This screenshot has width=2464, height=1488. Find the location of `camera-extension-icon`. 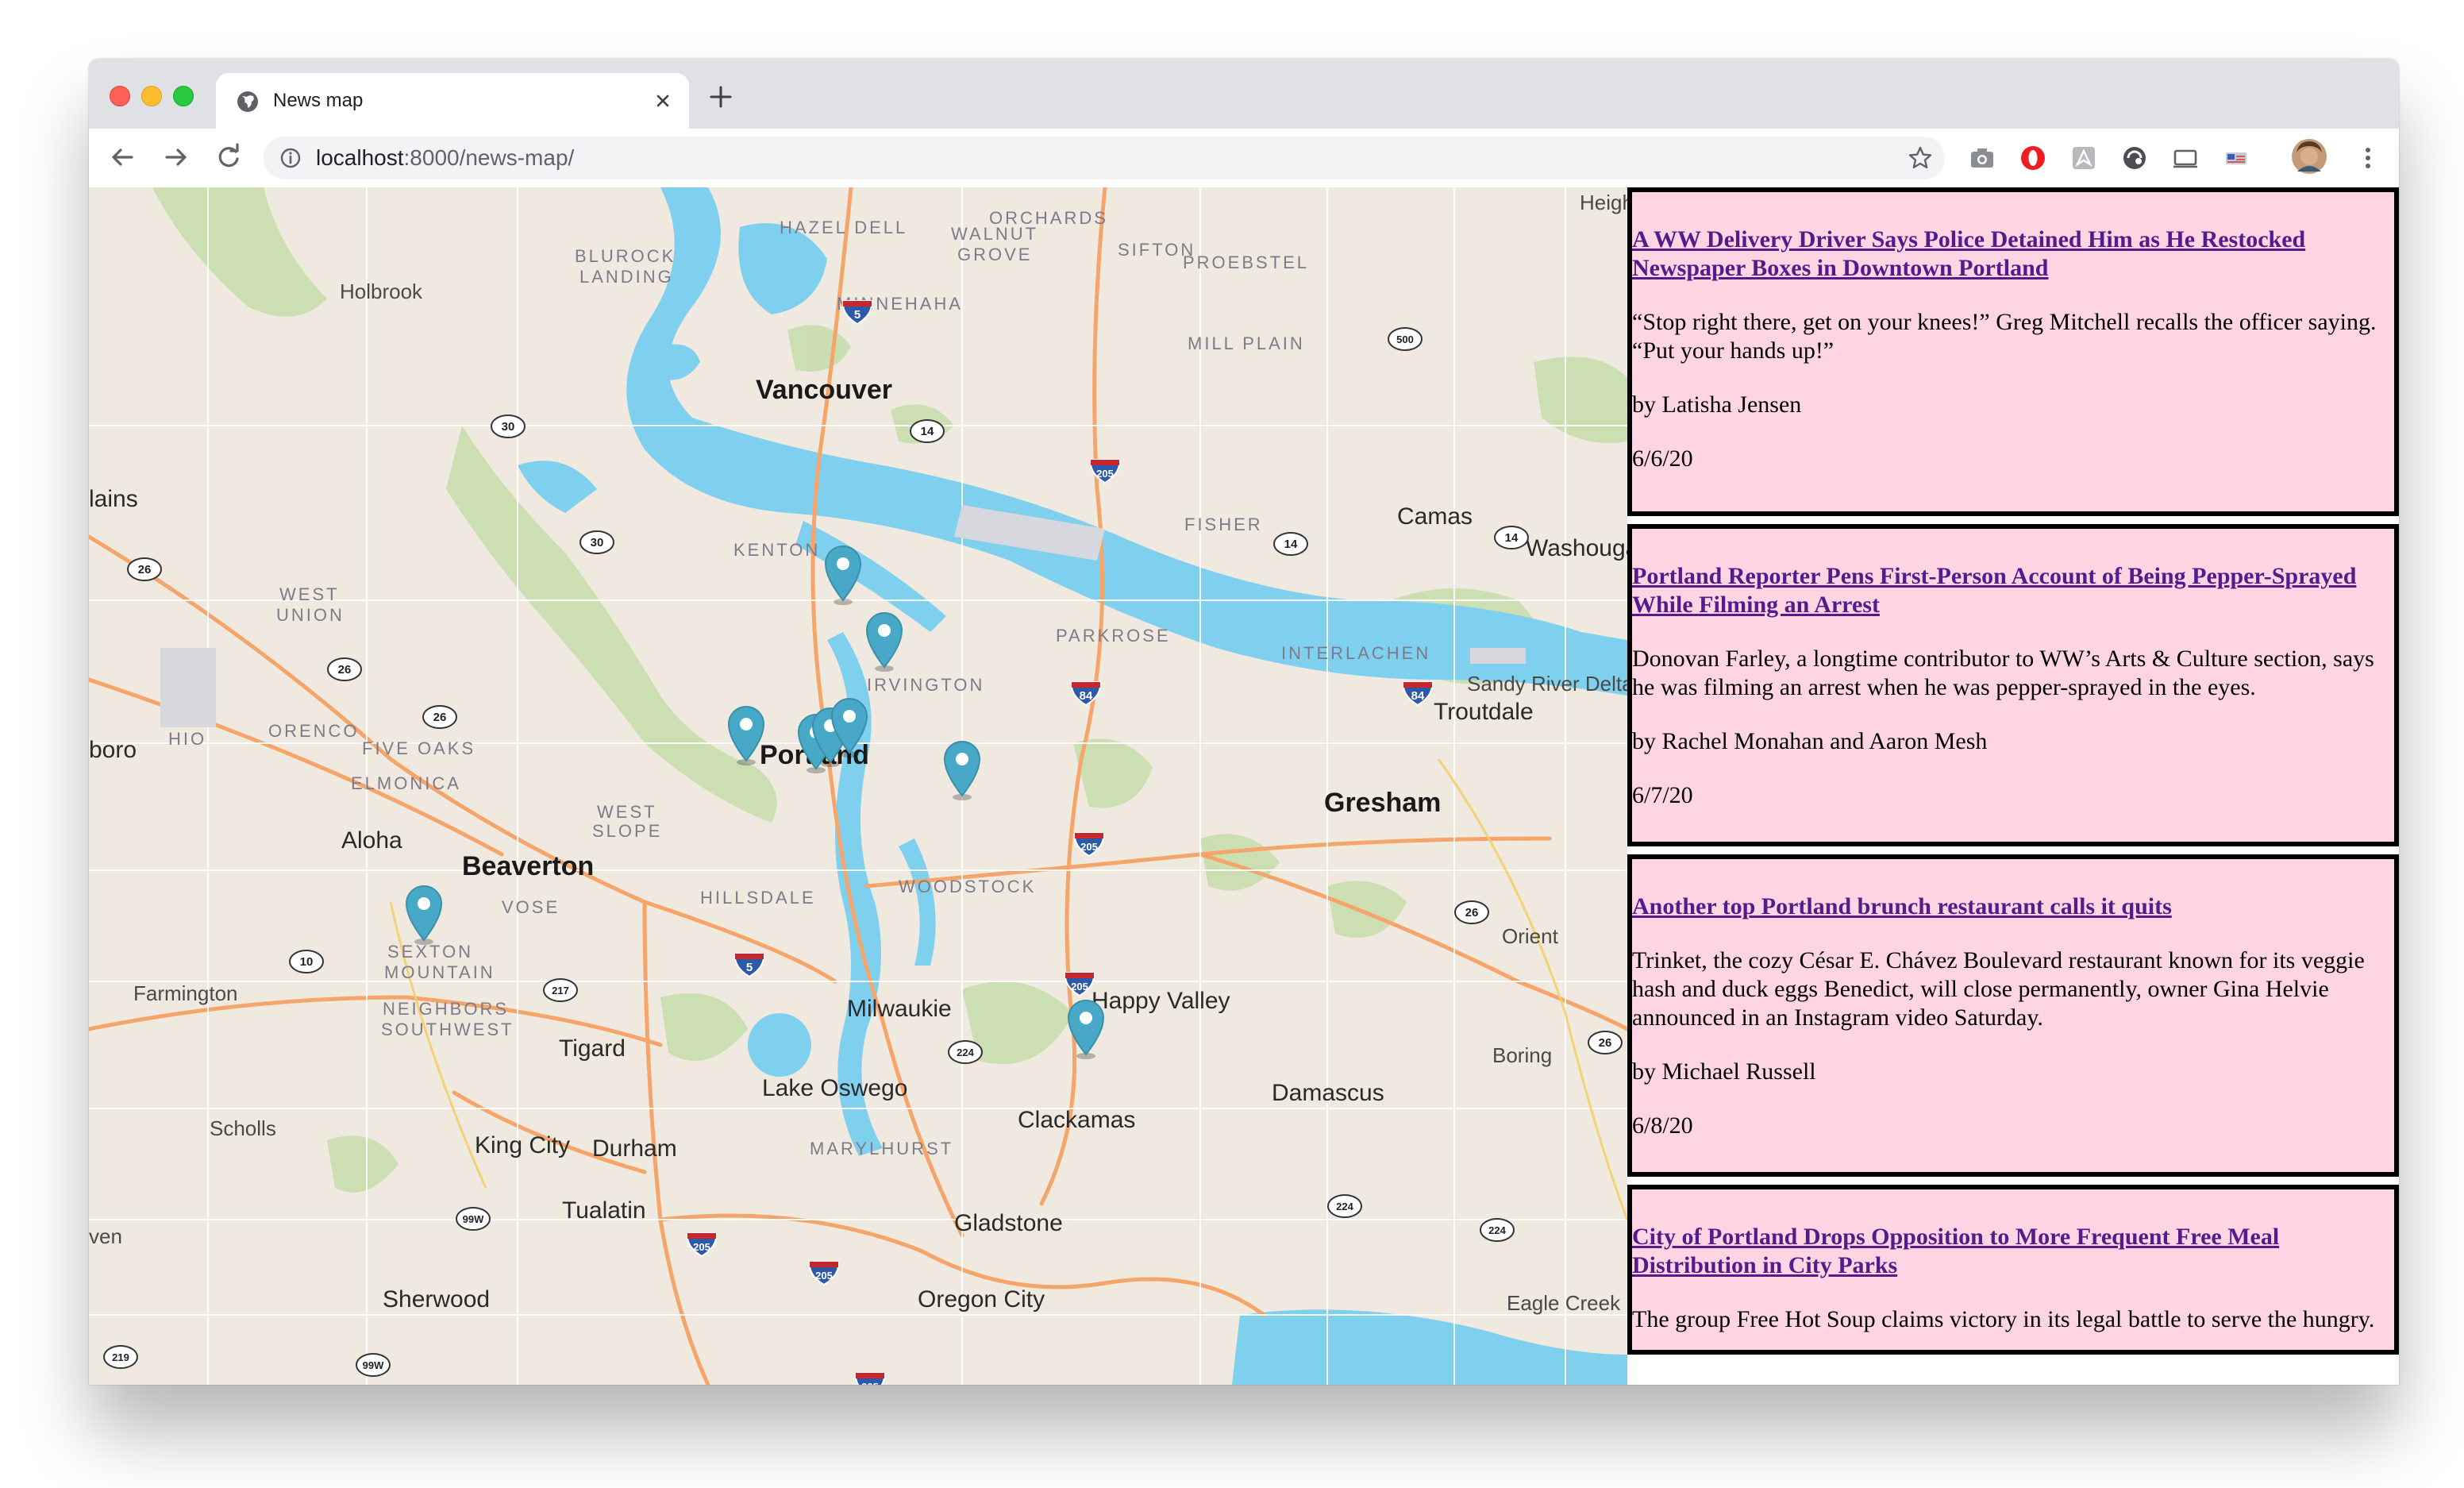

camera-extension-icon is located at coordinates (1982, 158).